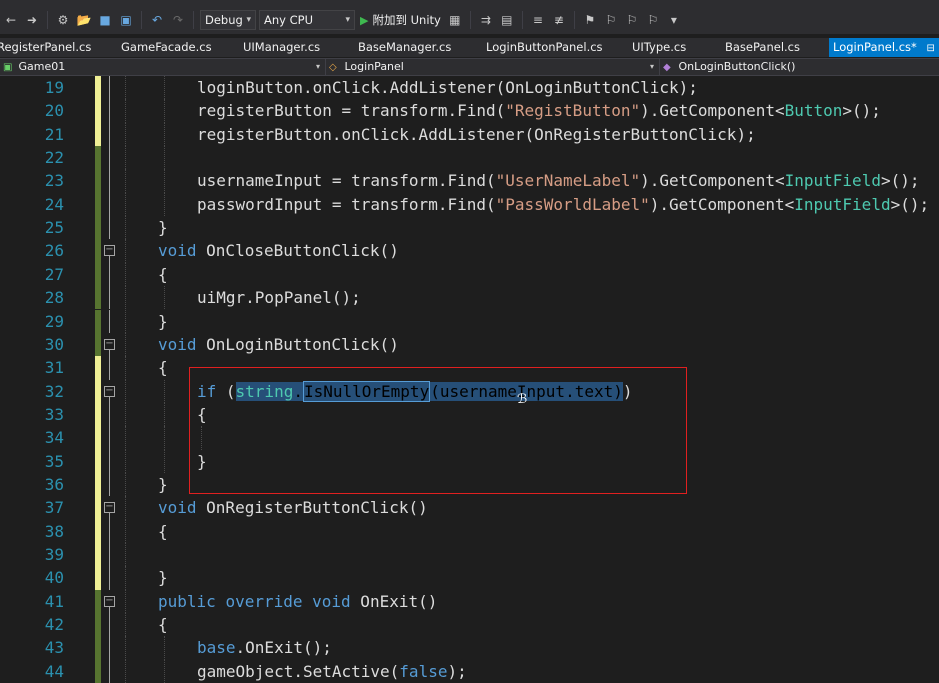 The width and height of the screenshot is (939, 683). What do you see at coordinates (469, 625) in the screenshot?
I see `code-line: 42 {` at bounding box center [469, 625].